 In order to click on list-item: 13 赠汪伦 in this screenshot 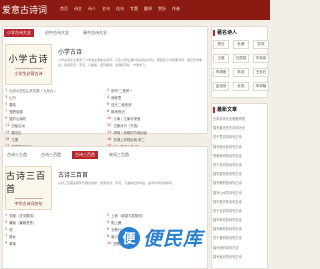, I will do `click(53, 132)`.